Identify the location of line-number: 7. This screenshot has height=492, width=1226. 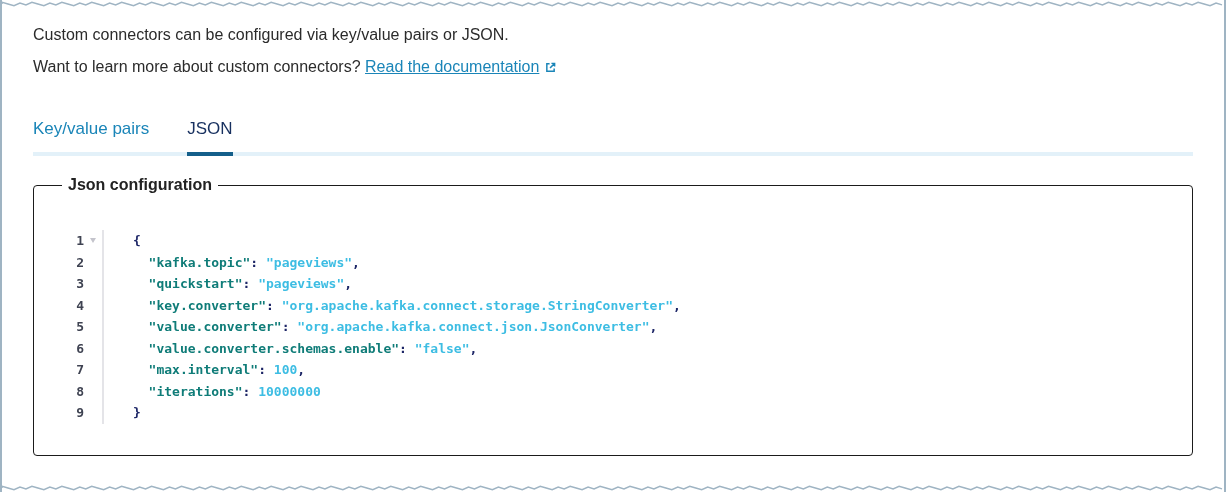
(79, 370).